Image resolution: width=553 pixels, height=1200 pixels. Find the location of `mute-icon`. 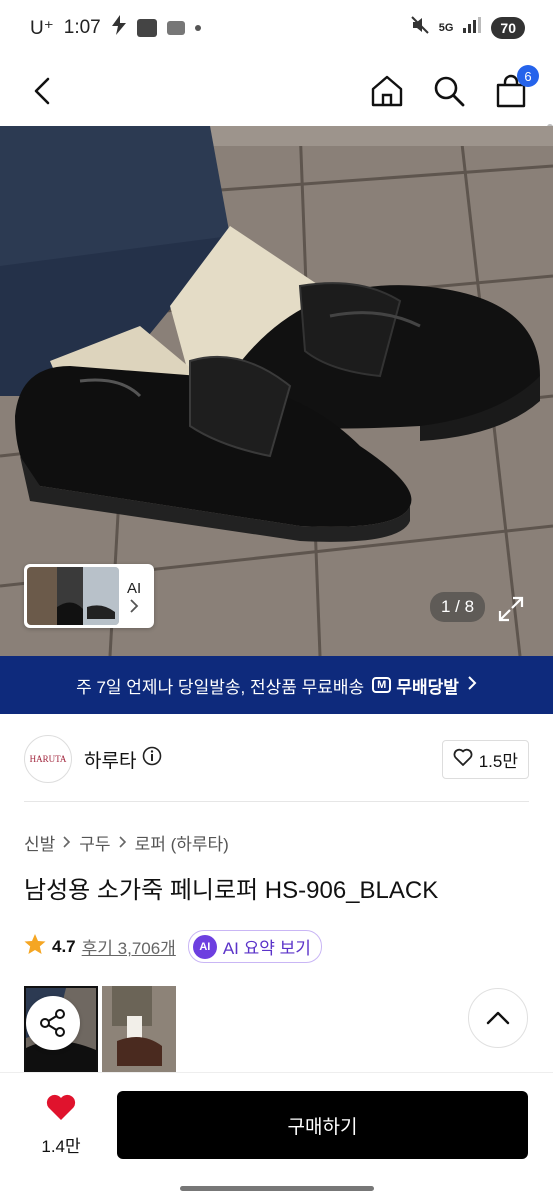

mute-icon is located at coordinates (420, 28).